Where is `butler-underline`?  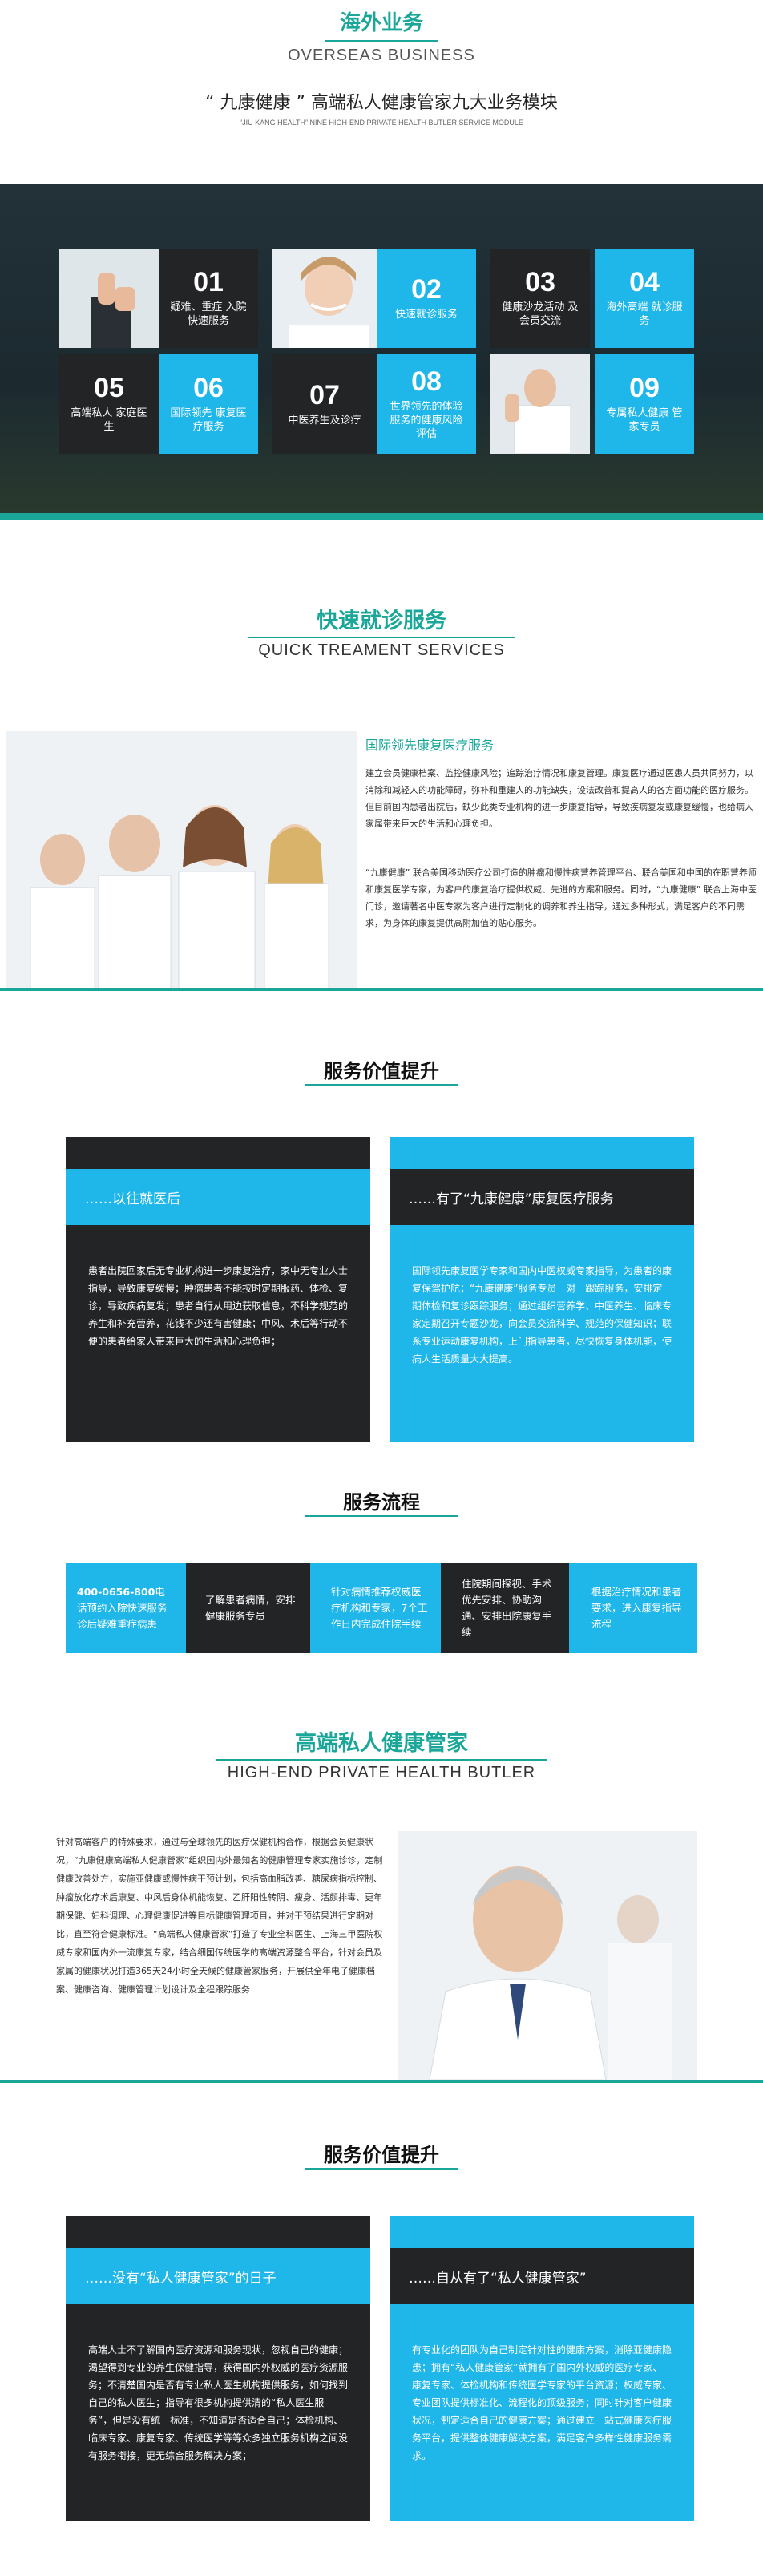 butler-underline is located at coordinates (381, 1760).